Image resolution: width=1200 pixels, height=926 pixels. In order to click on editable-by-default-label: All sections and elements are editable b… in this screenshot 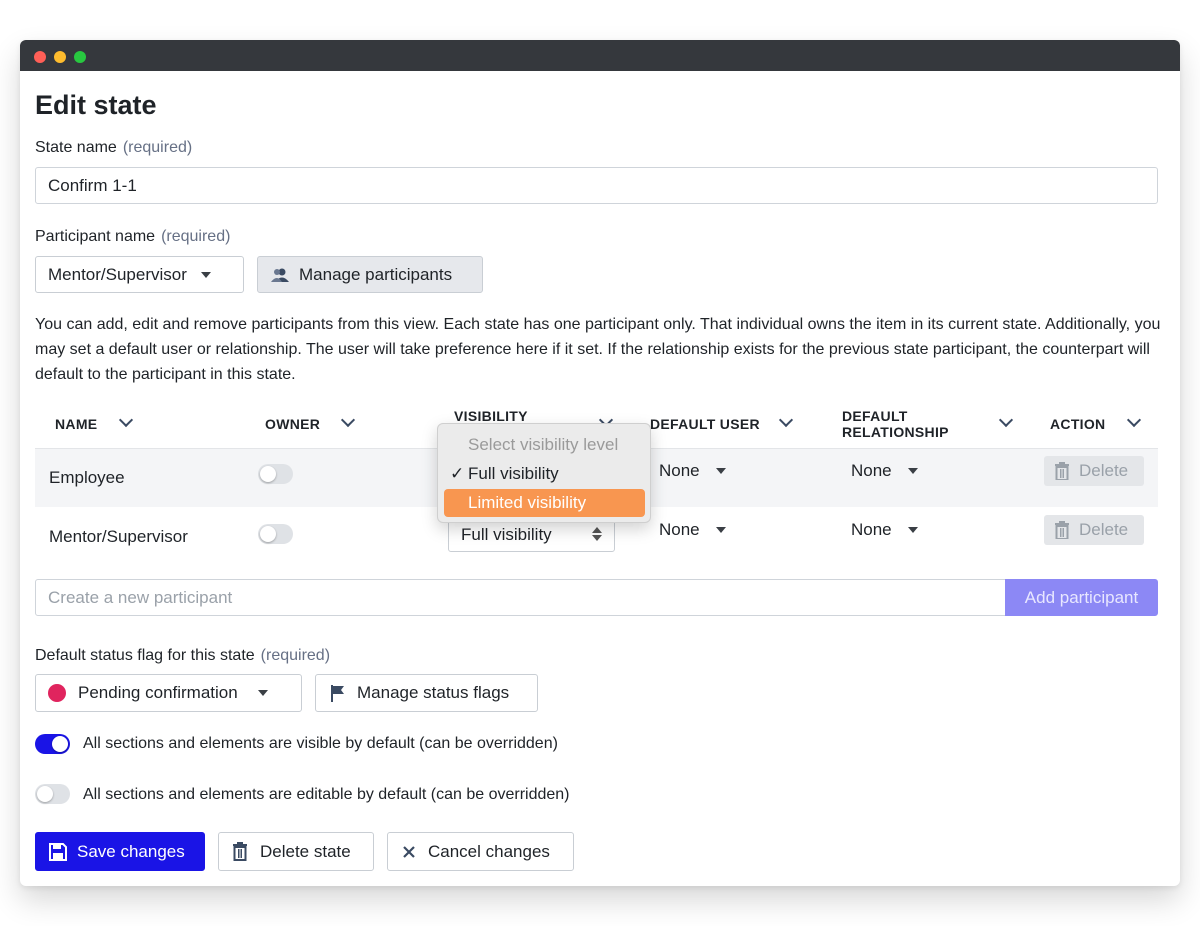, I will do `click(326, 794)`.